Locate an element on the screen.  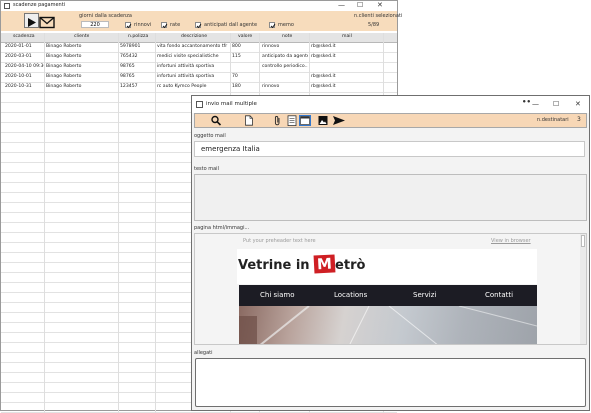
cell-polizza: 98765 is located at coordinates (127, 76).